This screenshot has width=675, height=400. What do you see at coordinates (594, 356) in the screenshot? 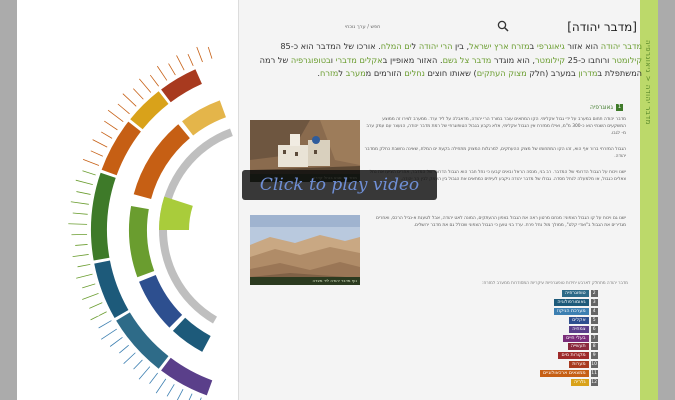
I see `legend-number: 9` at bounding box center [594, 356].